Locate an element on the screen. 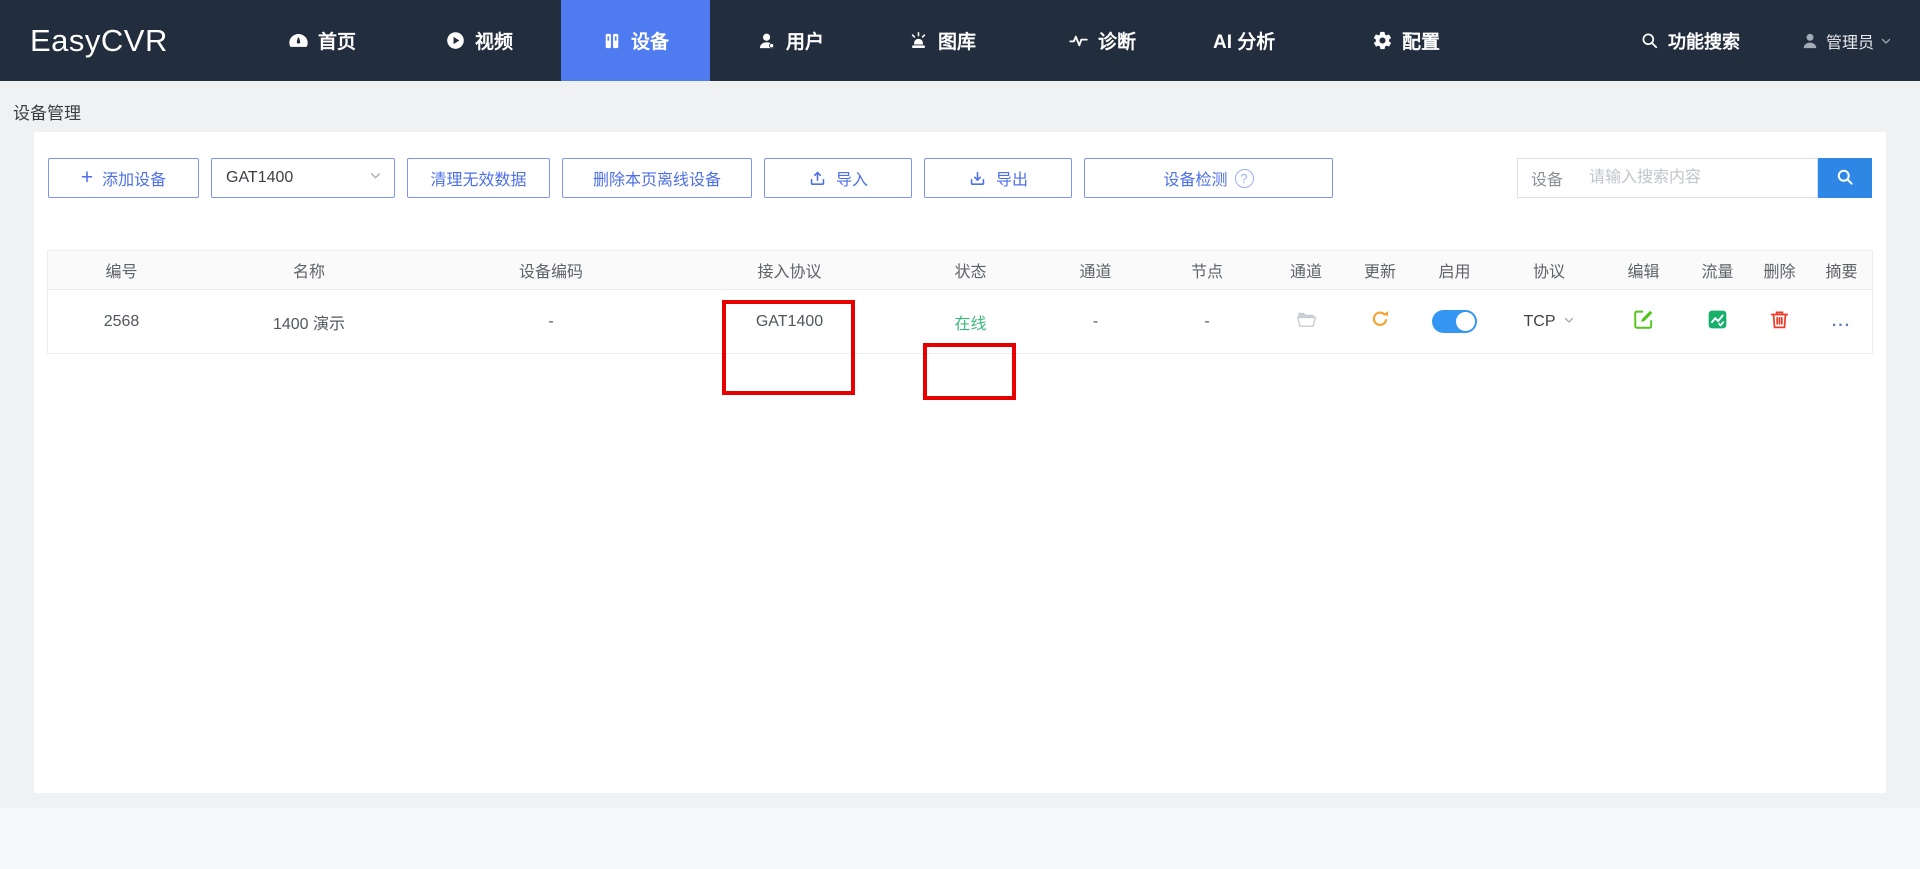 This screenshot has width=1920, height=869. dashboard-icon is located at coordinates (298, 40).